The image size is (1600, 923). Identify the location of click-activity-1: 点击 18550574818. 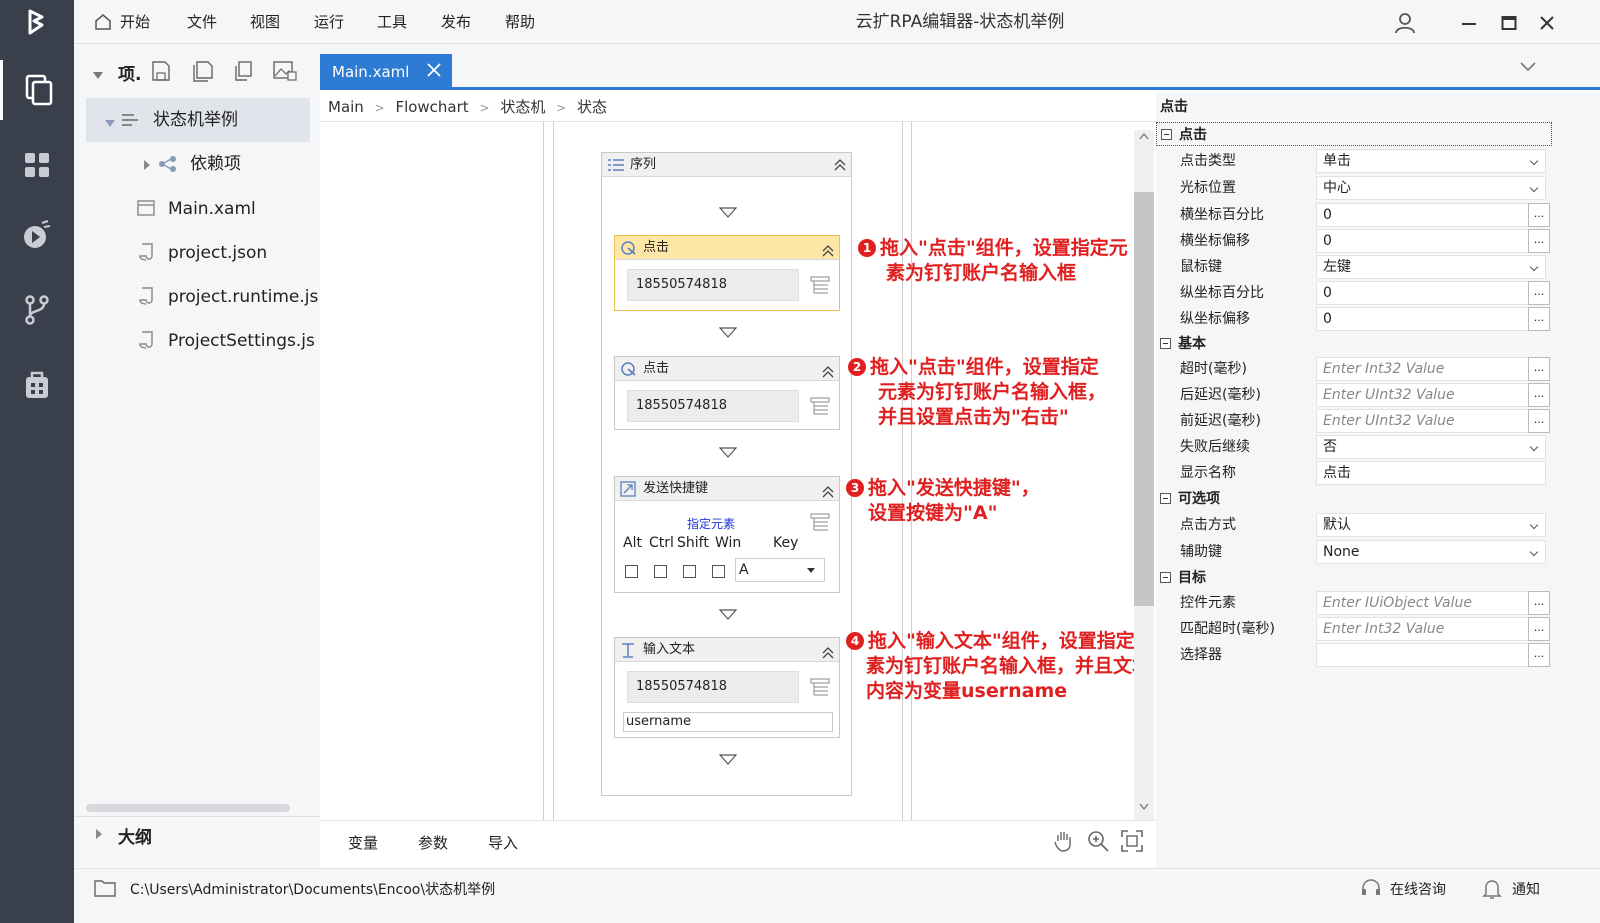
(727, 273).